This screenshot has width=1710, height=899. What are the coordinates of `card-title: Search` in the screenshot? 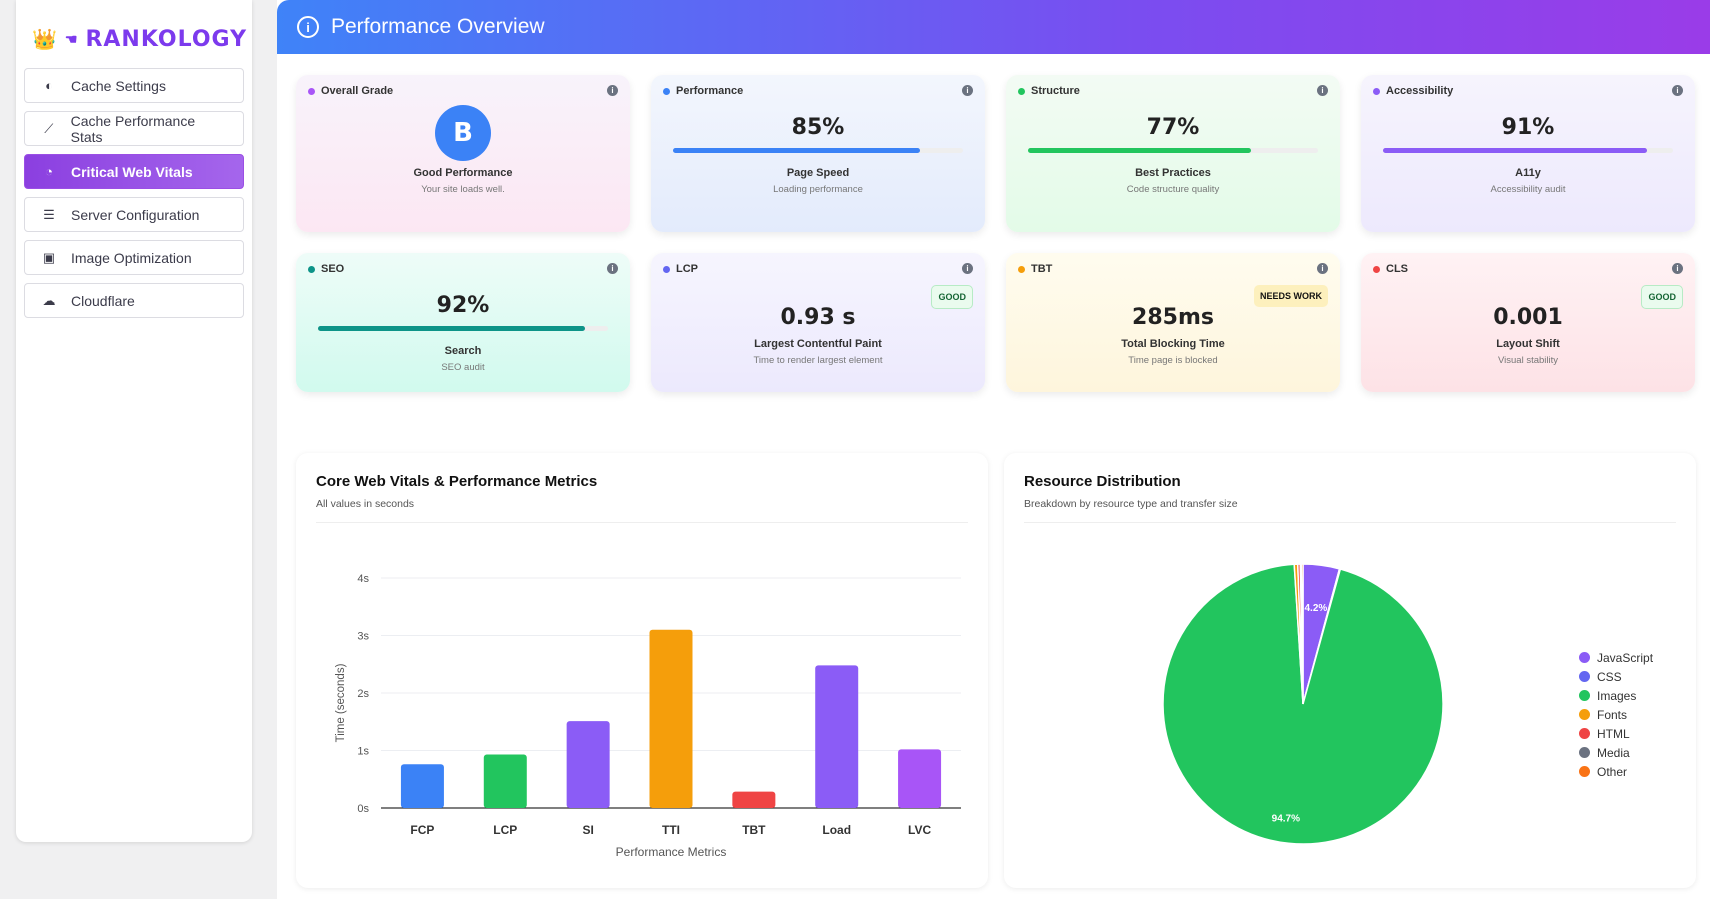 It's located at (463, 351).